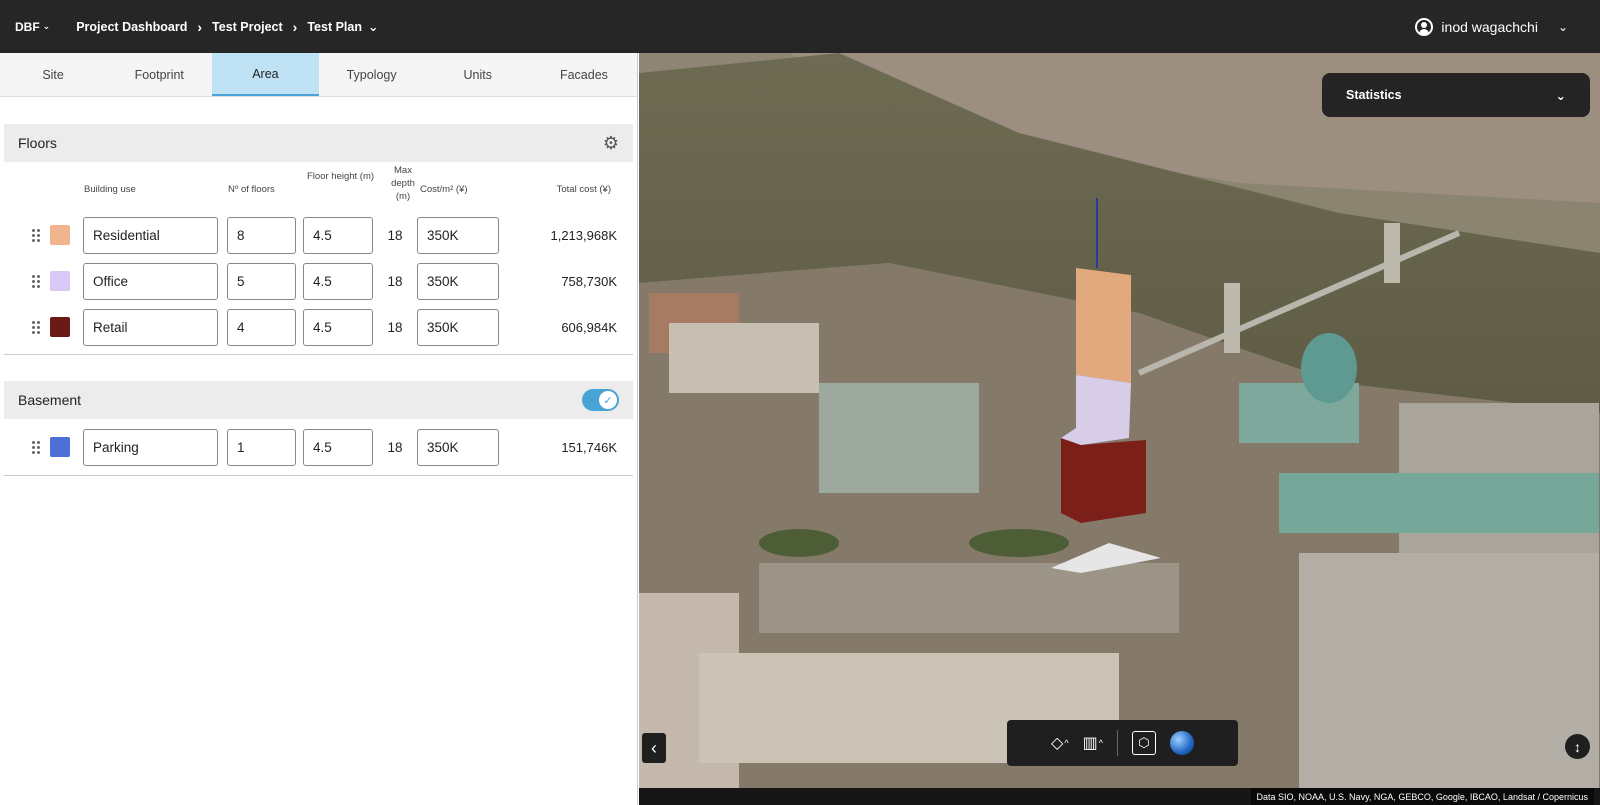 The height and width of the screenshot is (805, 1600). Describe the element at coordinates (1090, 743) in the screenshot. I see `buildings-icon: ▥` at that location.